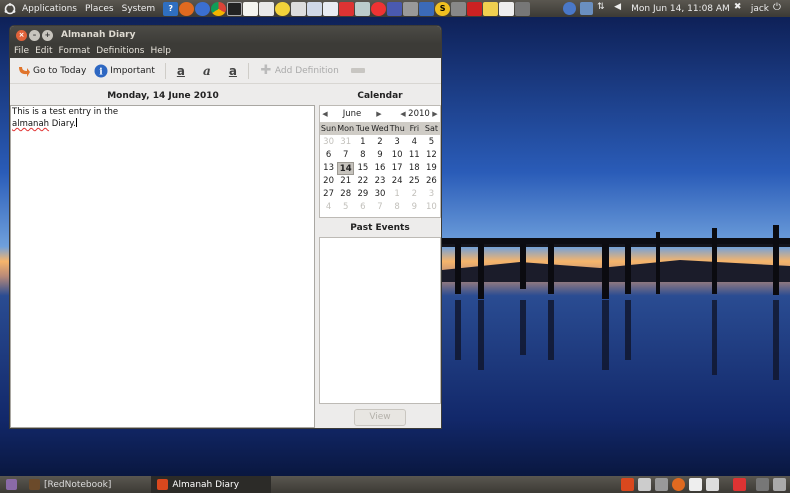  I want to click on minimize-icon: –, so click(34, 35).